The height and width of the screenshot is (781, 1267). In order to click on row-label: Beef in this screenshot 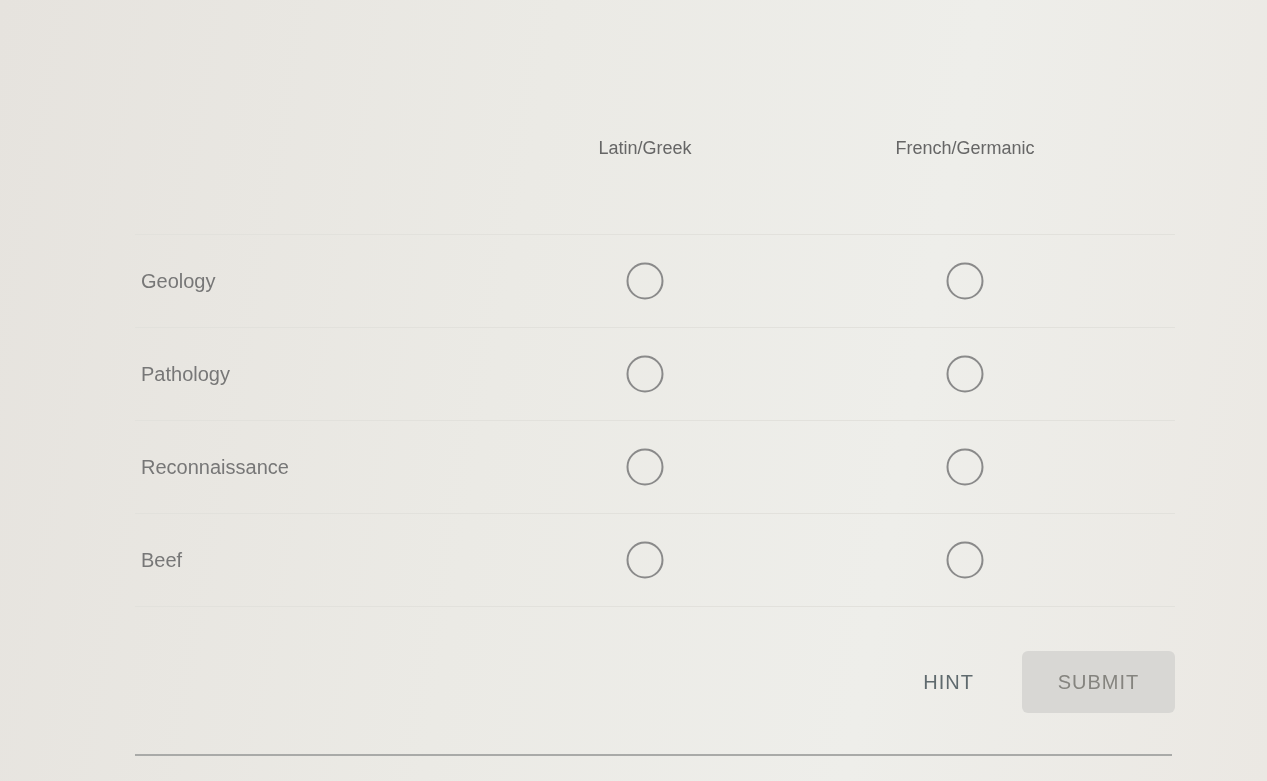, I will do `click(162, 560)`.